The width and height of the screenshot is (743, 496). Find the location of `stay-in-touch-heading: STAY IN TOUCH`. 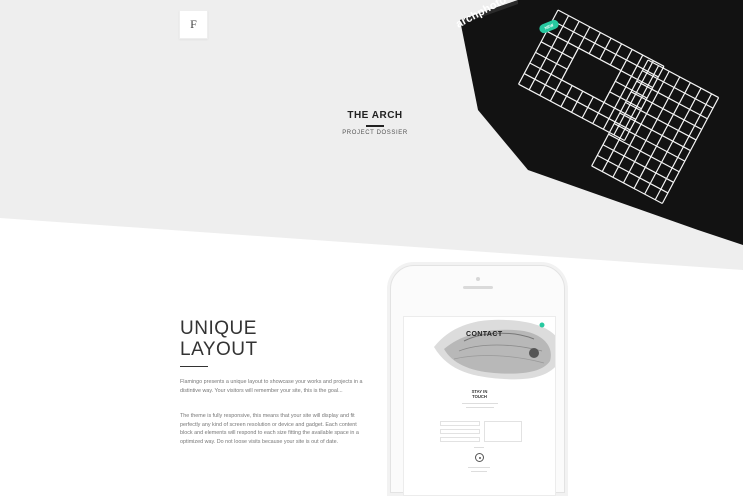

stay-in-touch-heading: STAY IN TOUCH is located at coordinates (479, 394).